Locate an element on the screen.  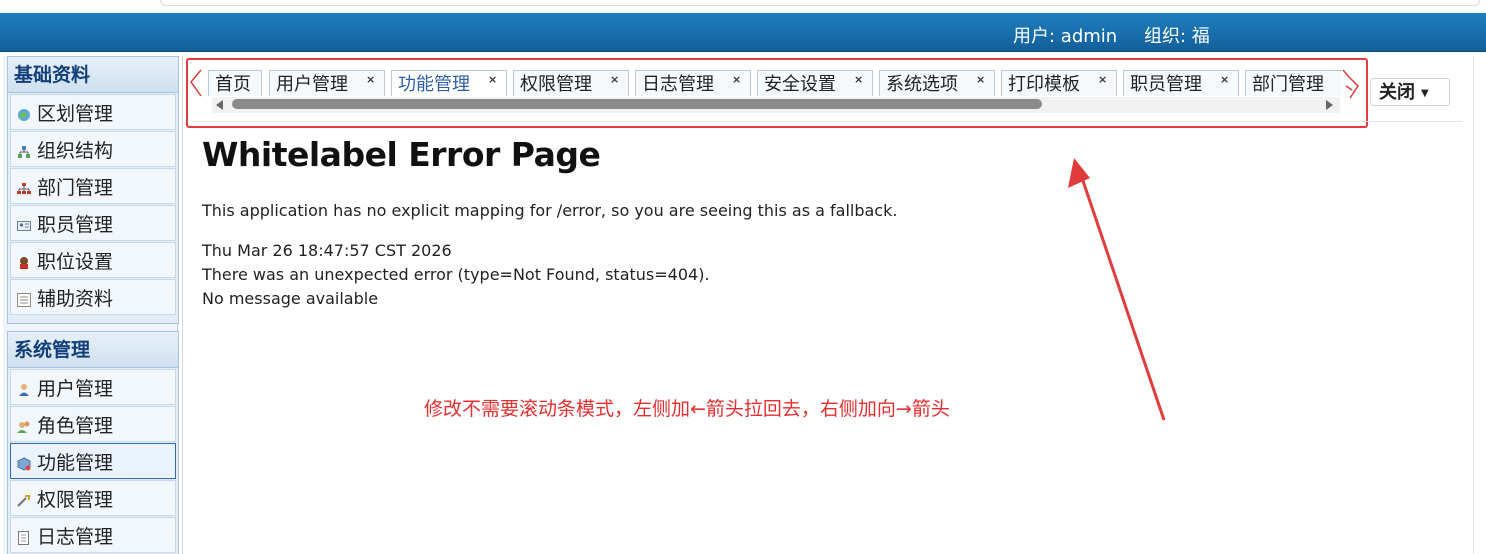
sidebar-item-staff: 职员管理 is located at coordinates (93, 223).